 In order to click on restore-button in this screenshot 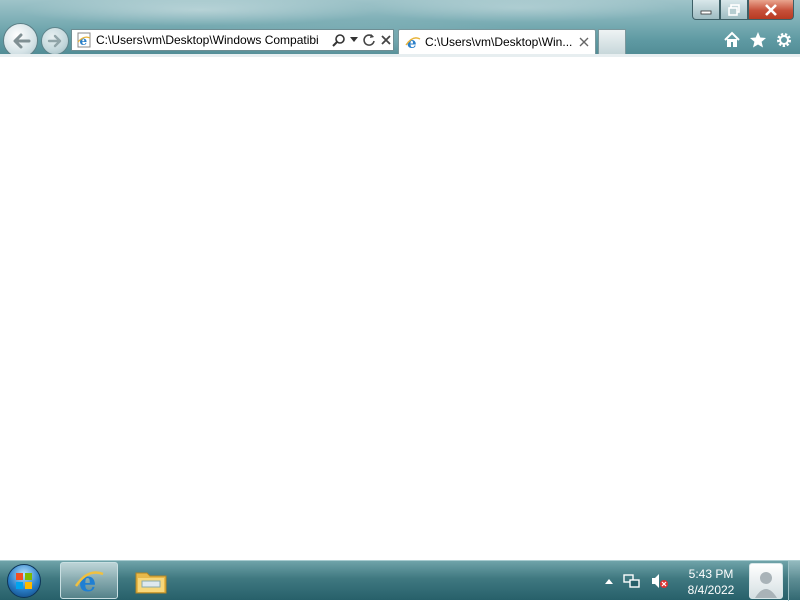, I will do `click(734, 10)`.